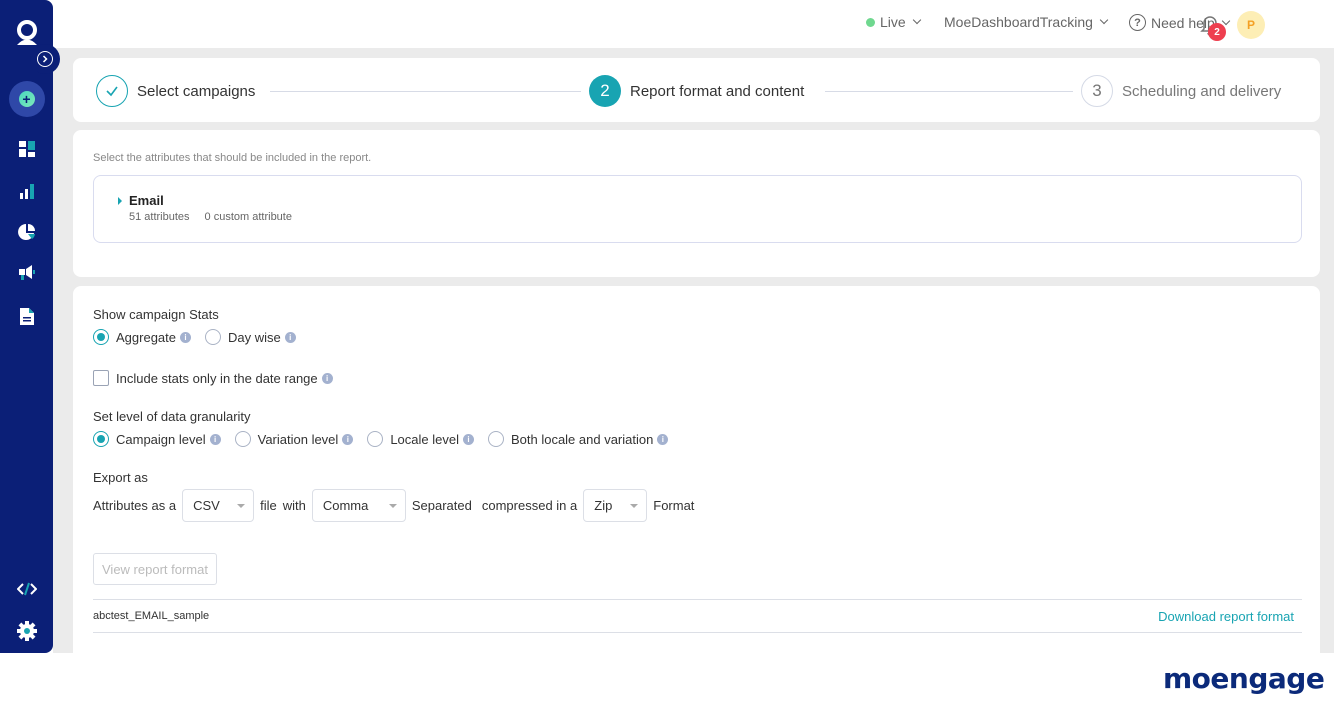  What do you see at coordinates (172, 416) in the screenshot?
I see `granularity-label: Set level of data granularity` at bounding box center [172, 416].